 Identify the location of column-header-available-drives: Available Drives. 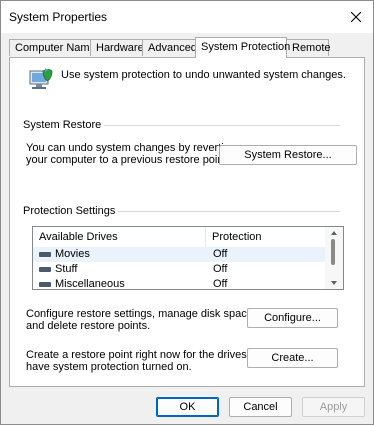
(119, 237).